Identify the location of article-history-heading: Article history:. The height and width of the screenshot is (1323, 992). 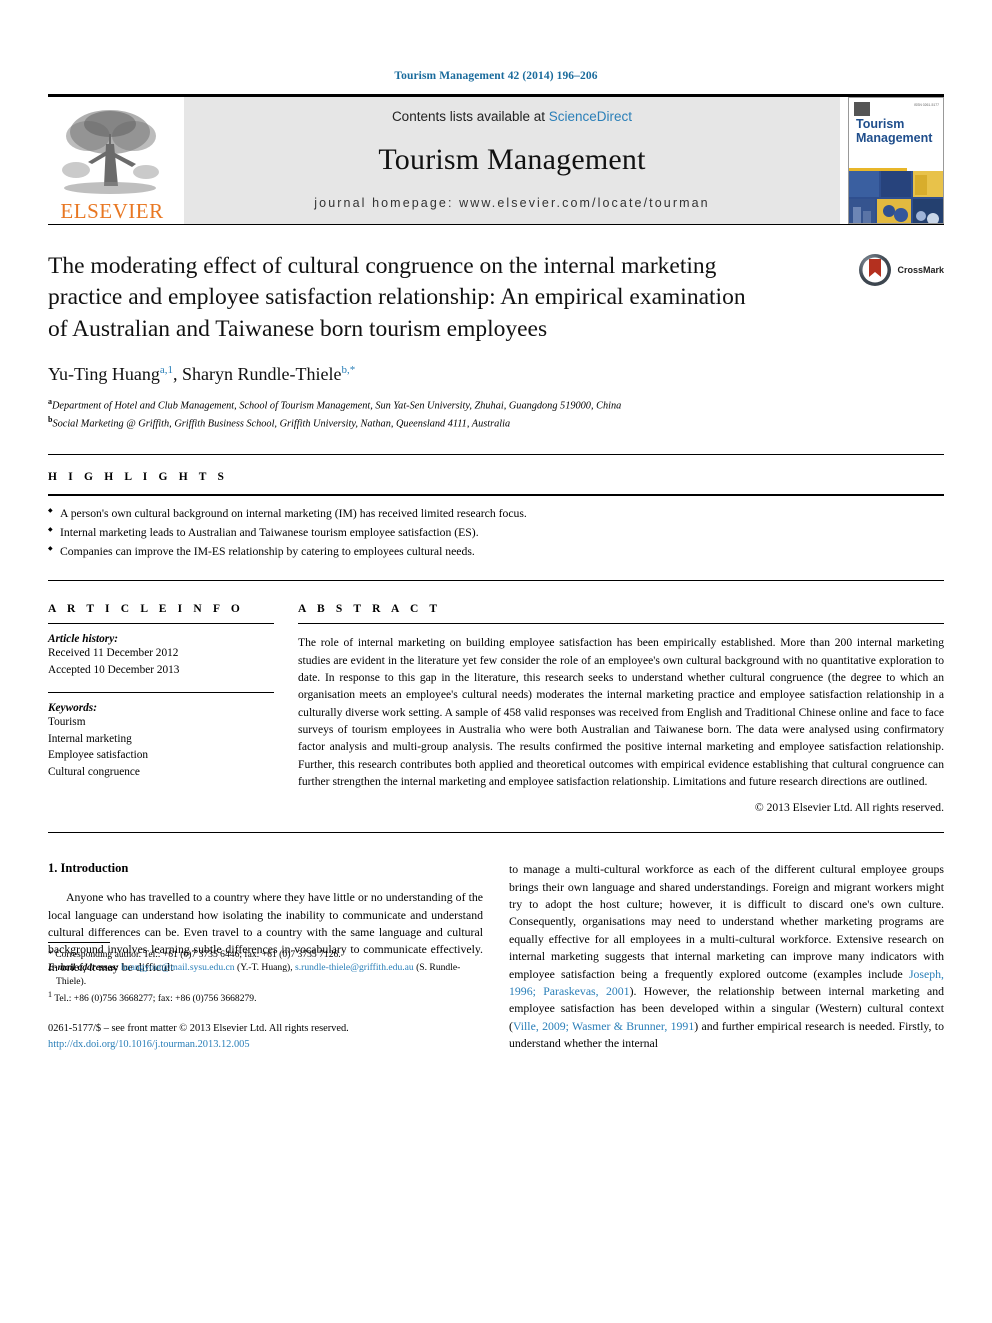
(83, 639).